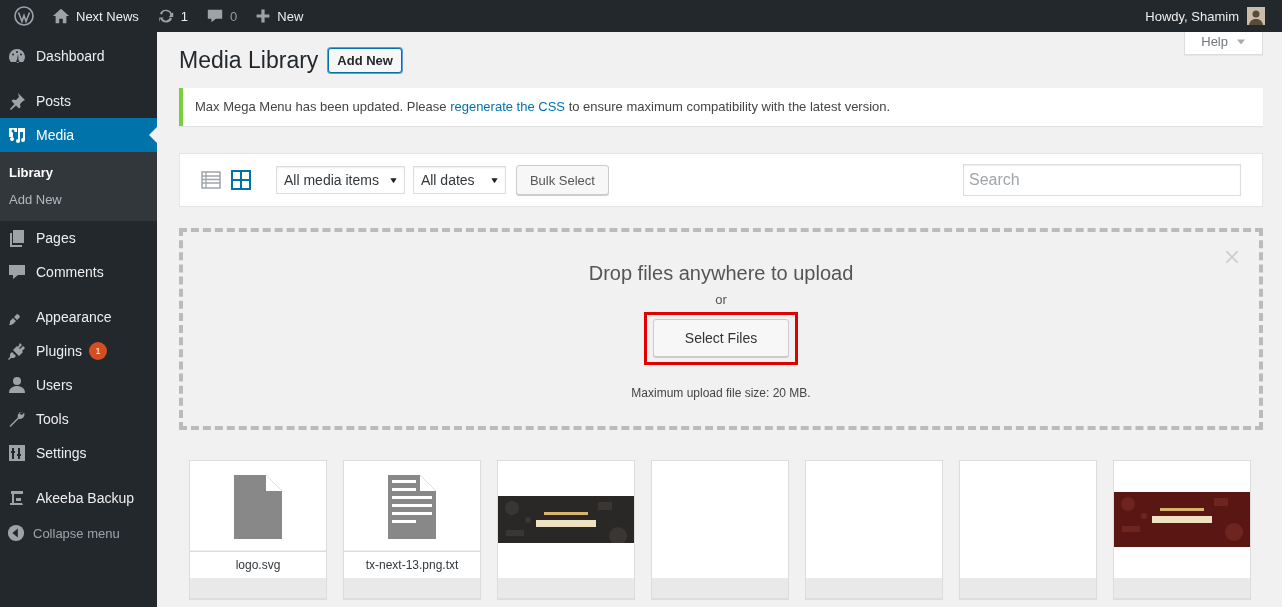 The image size is (1282, 607). What do you see at coordinates (17, 351) in the screenshot?
I see `plug-icon` at bounding box center [17, 351].